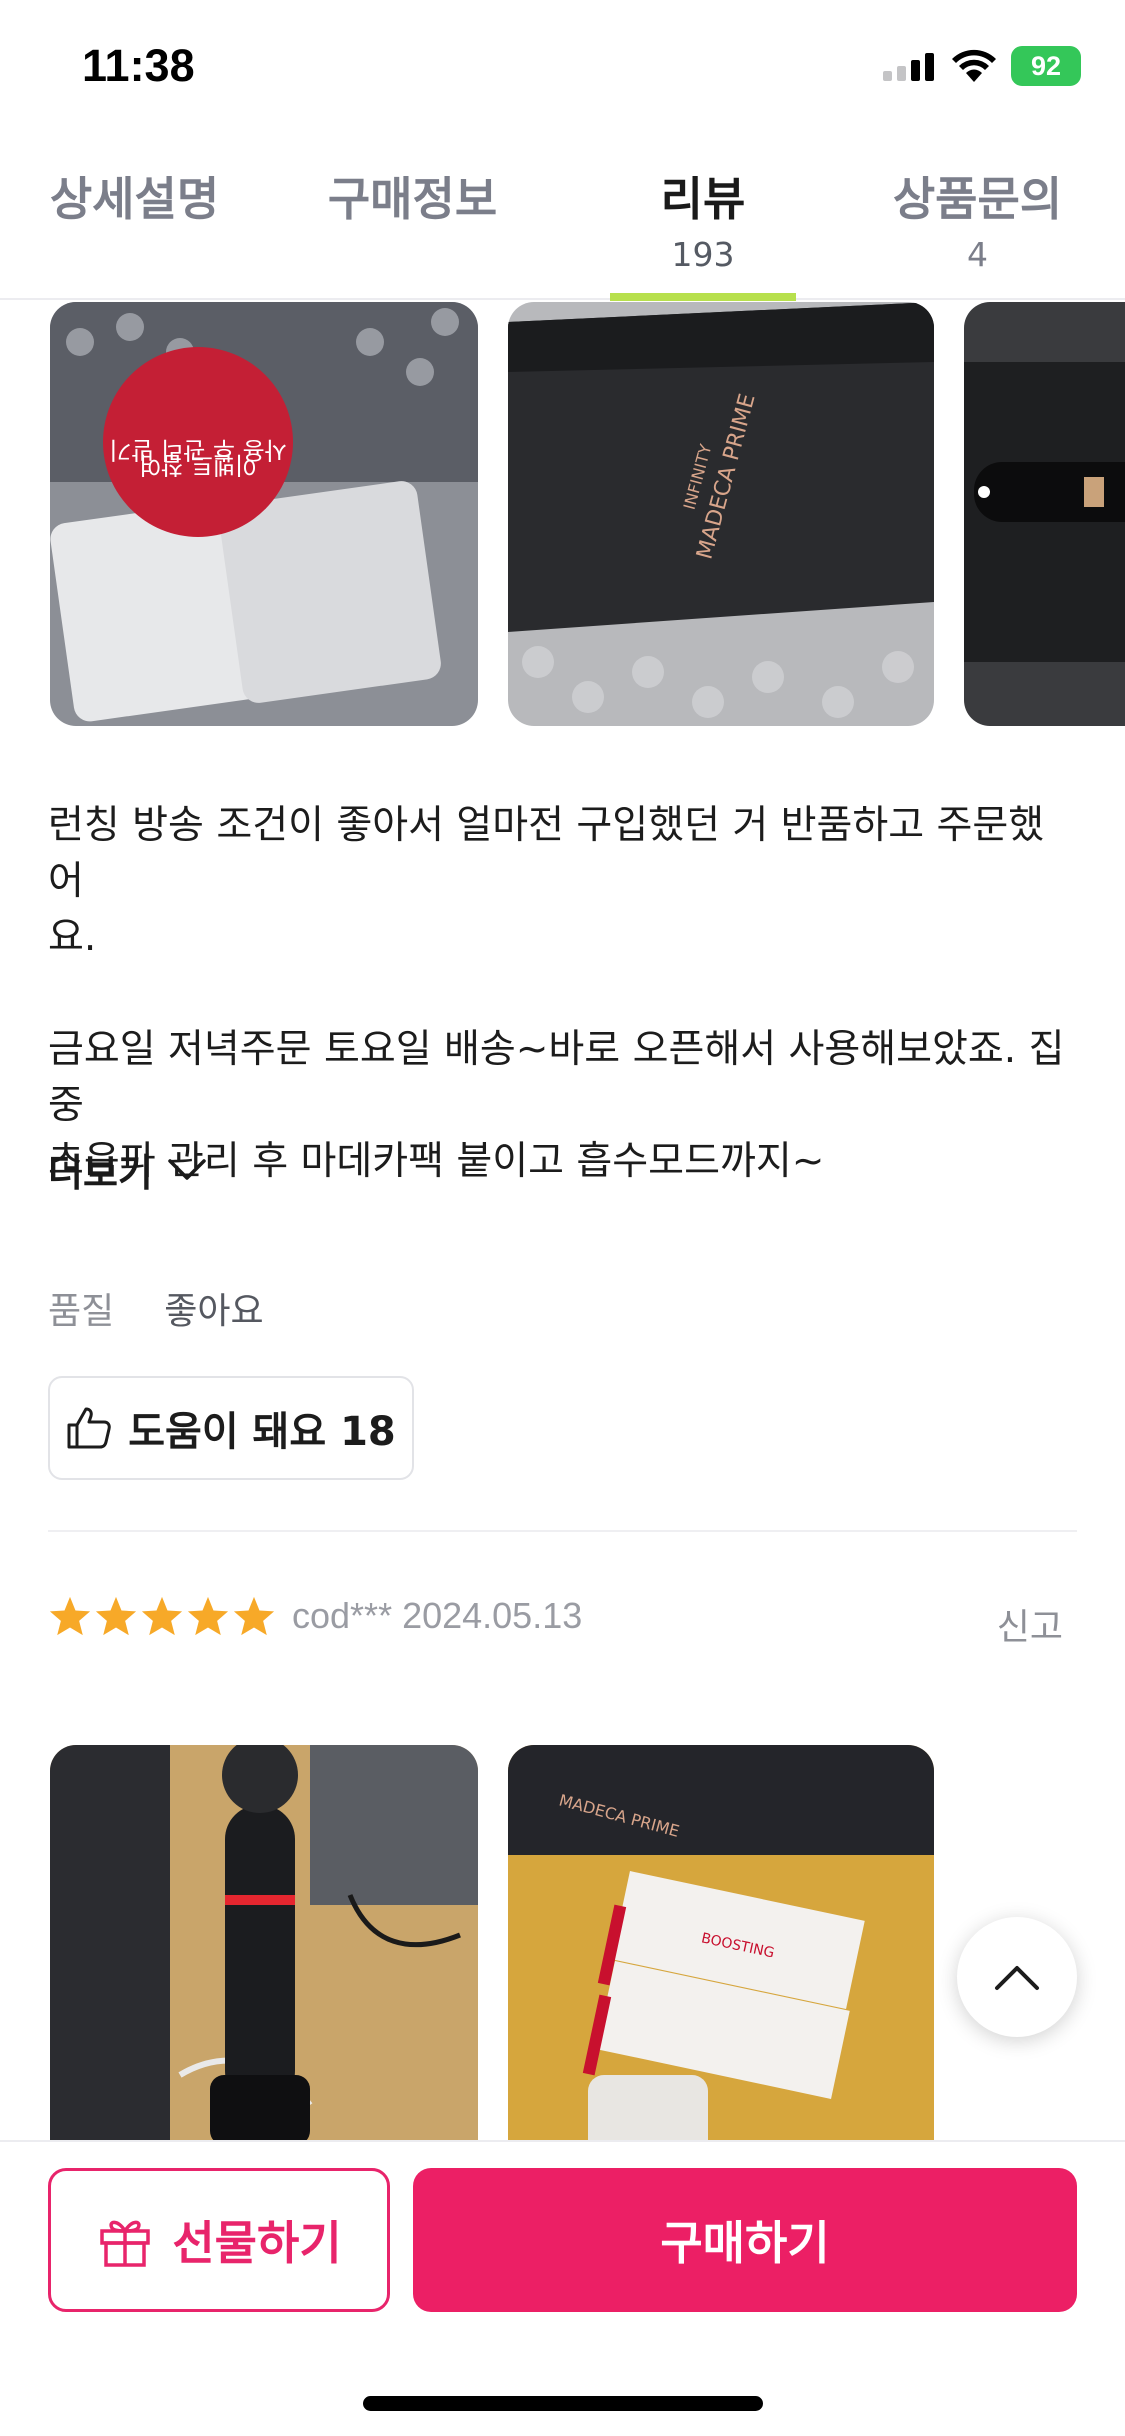  What do you see at coordinates (81, 1311) in the screenshot?
I see `quality-key: 품질` at bounding box center [81, 1311].